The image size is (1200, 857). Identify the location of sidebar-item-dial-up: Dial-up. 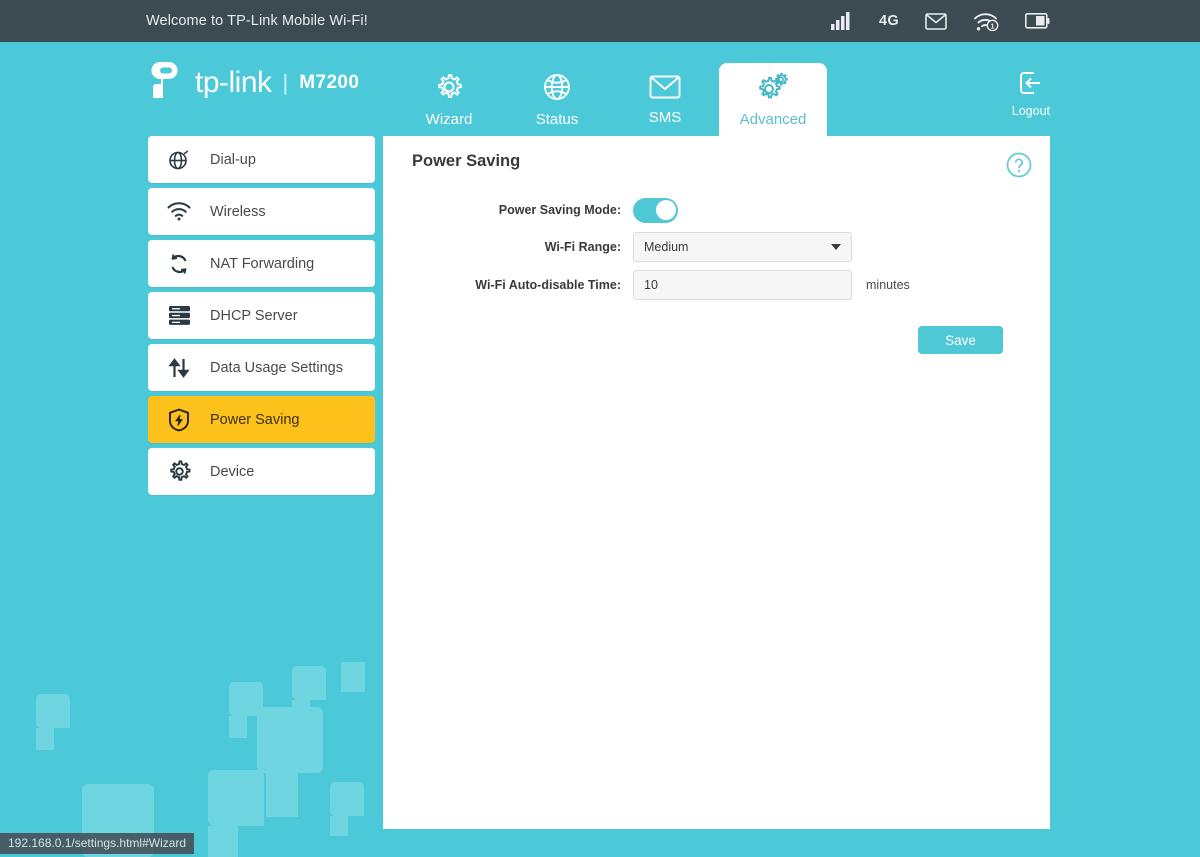
(261, 159).